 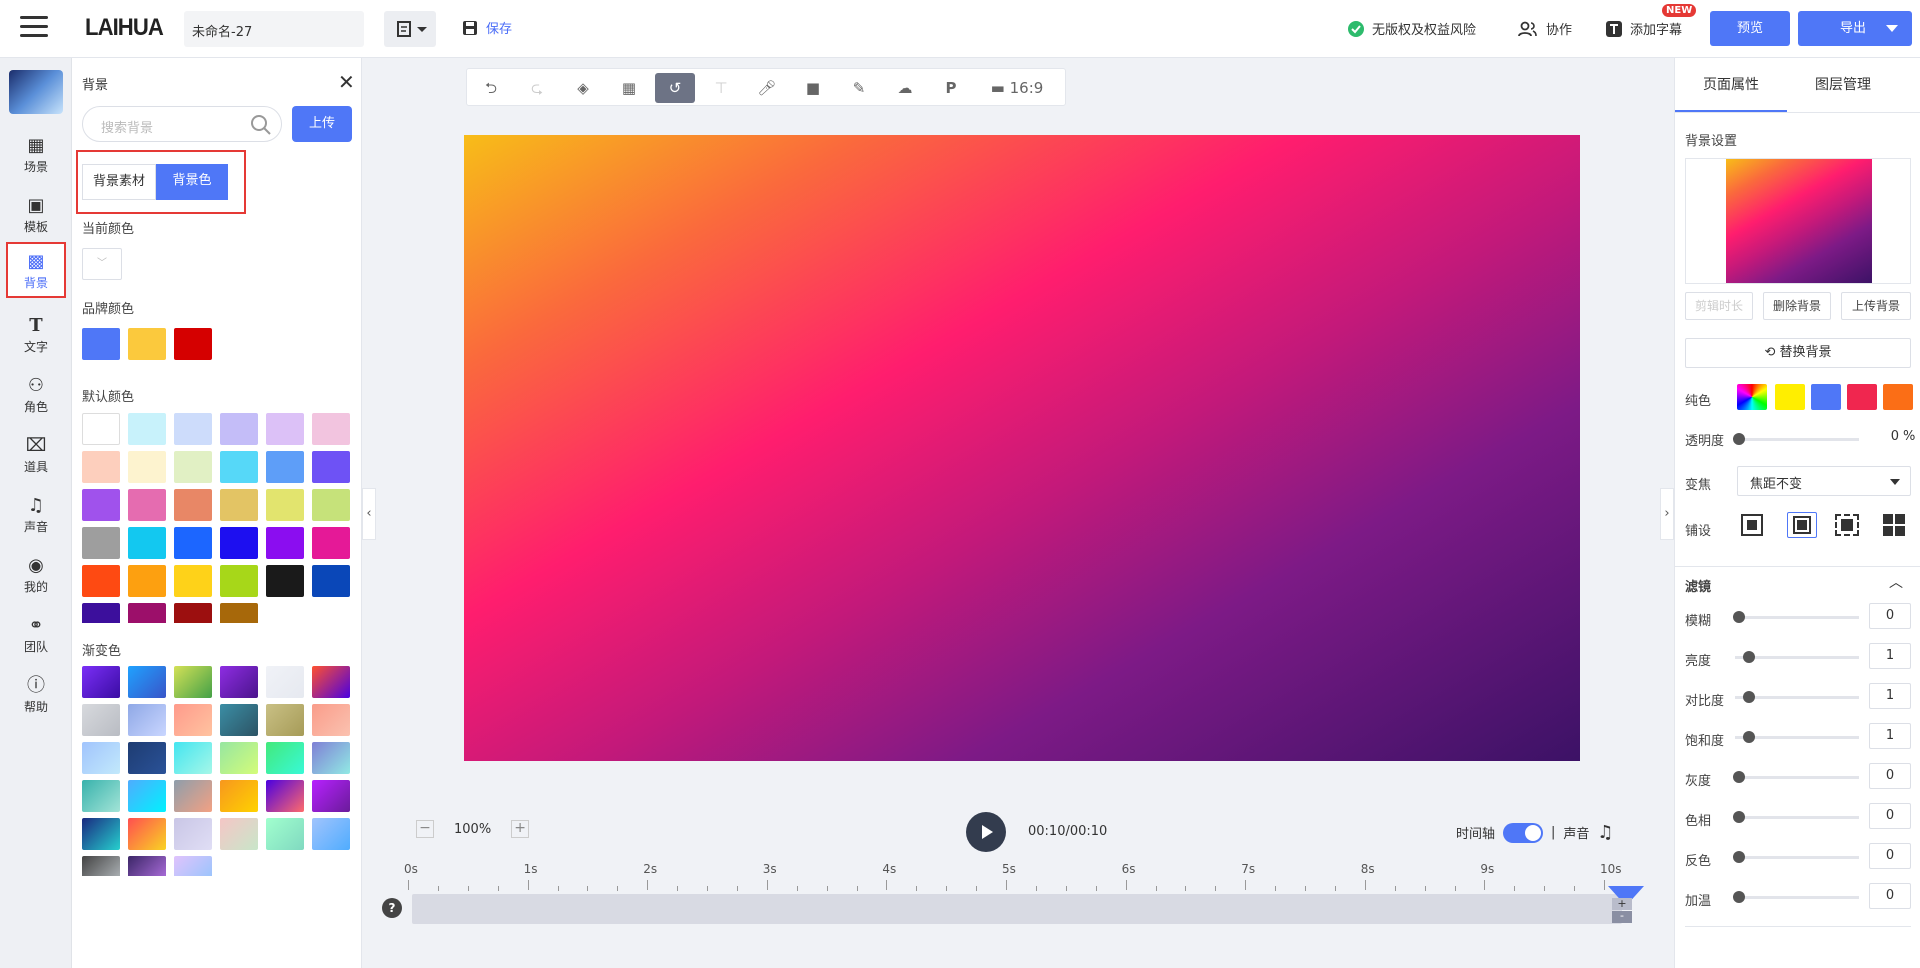 I want to click on menu-icon, so click(x=34, y=28).